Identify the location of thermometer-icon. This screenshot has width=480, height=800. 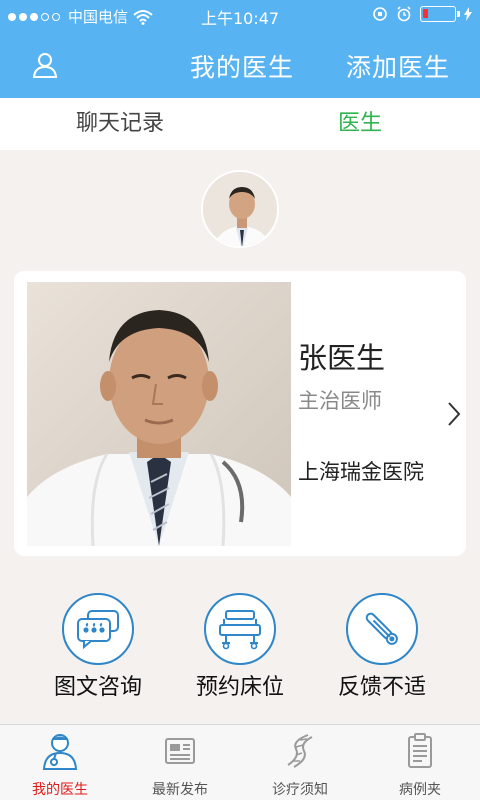
(381, 628).